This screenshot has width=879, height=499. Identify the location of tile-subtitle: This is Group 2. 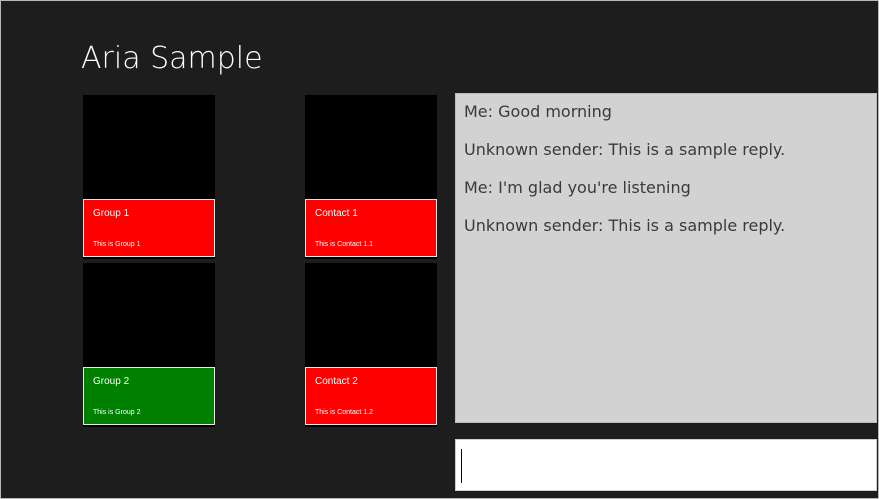
(117, 412).